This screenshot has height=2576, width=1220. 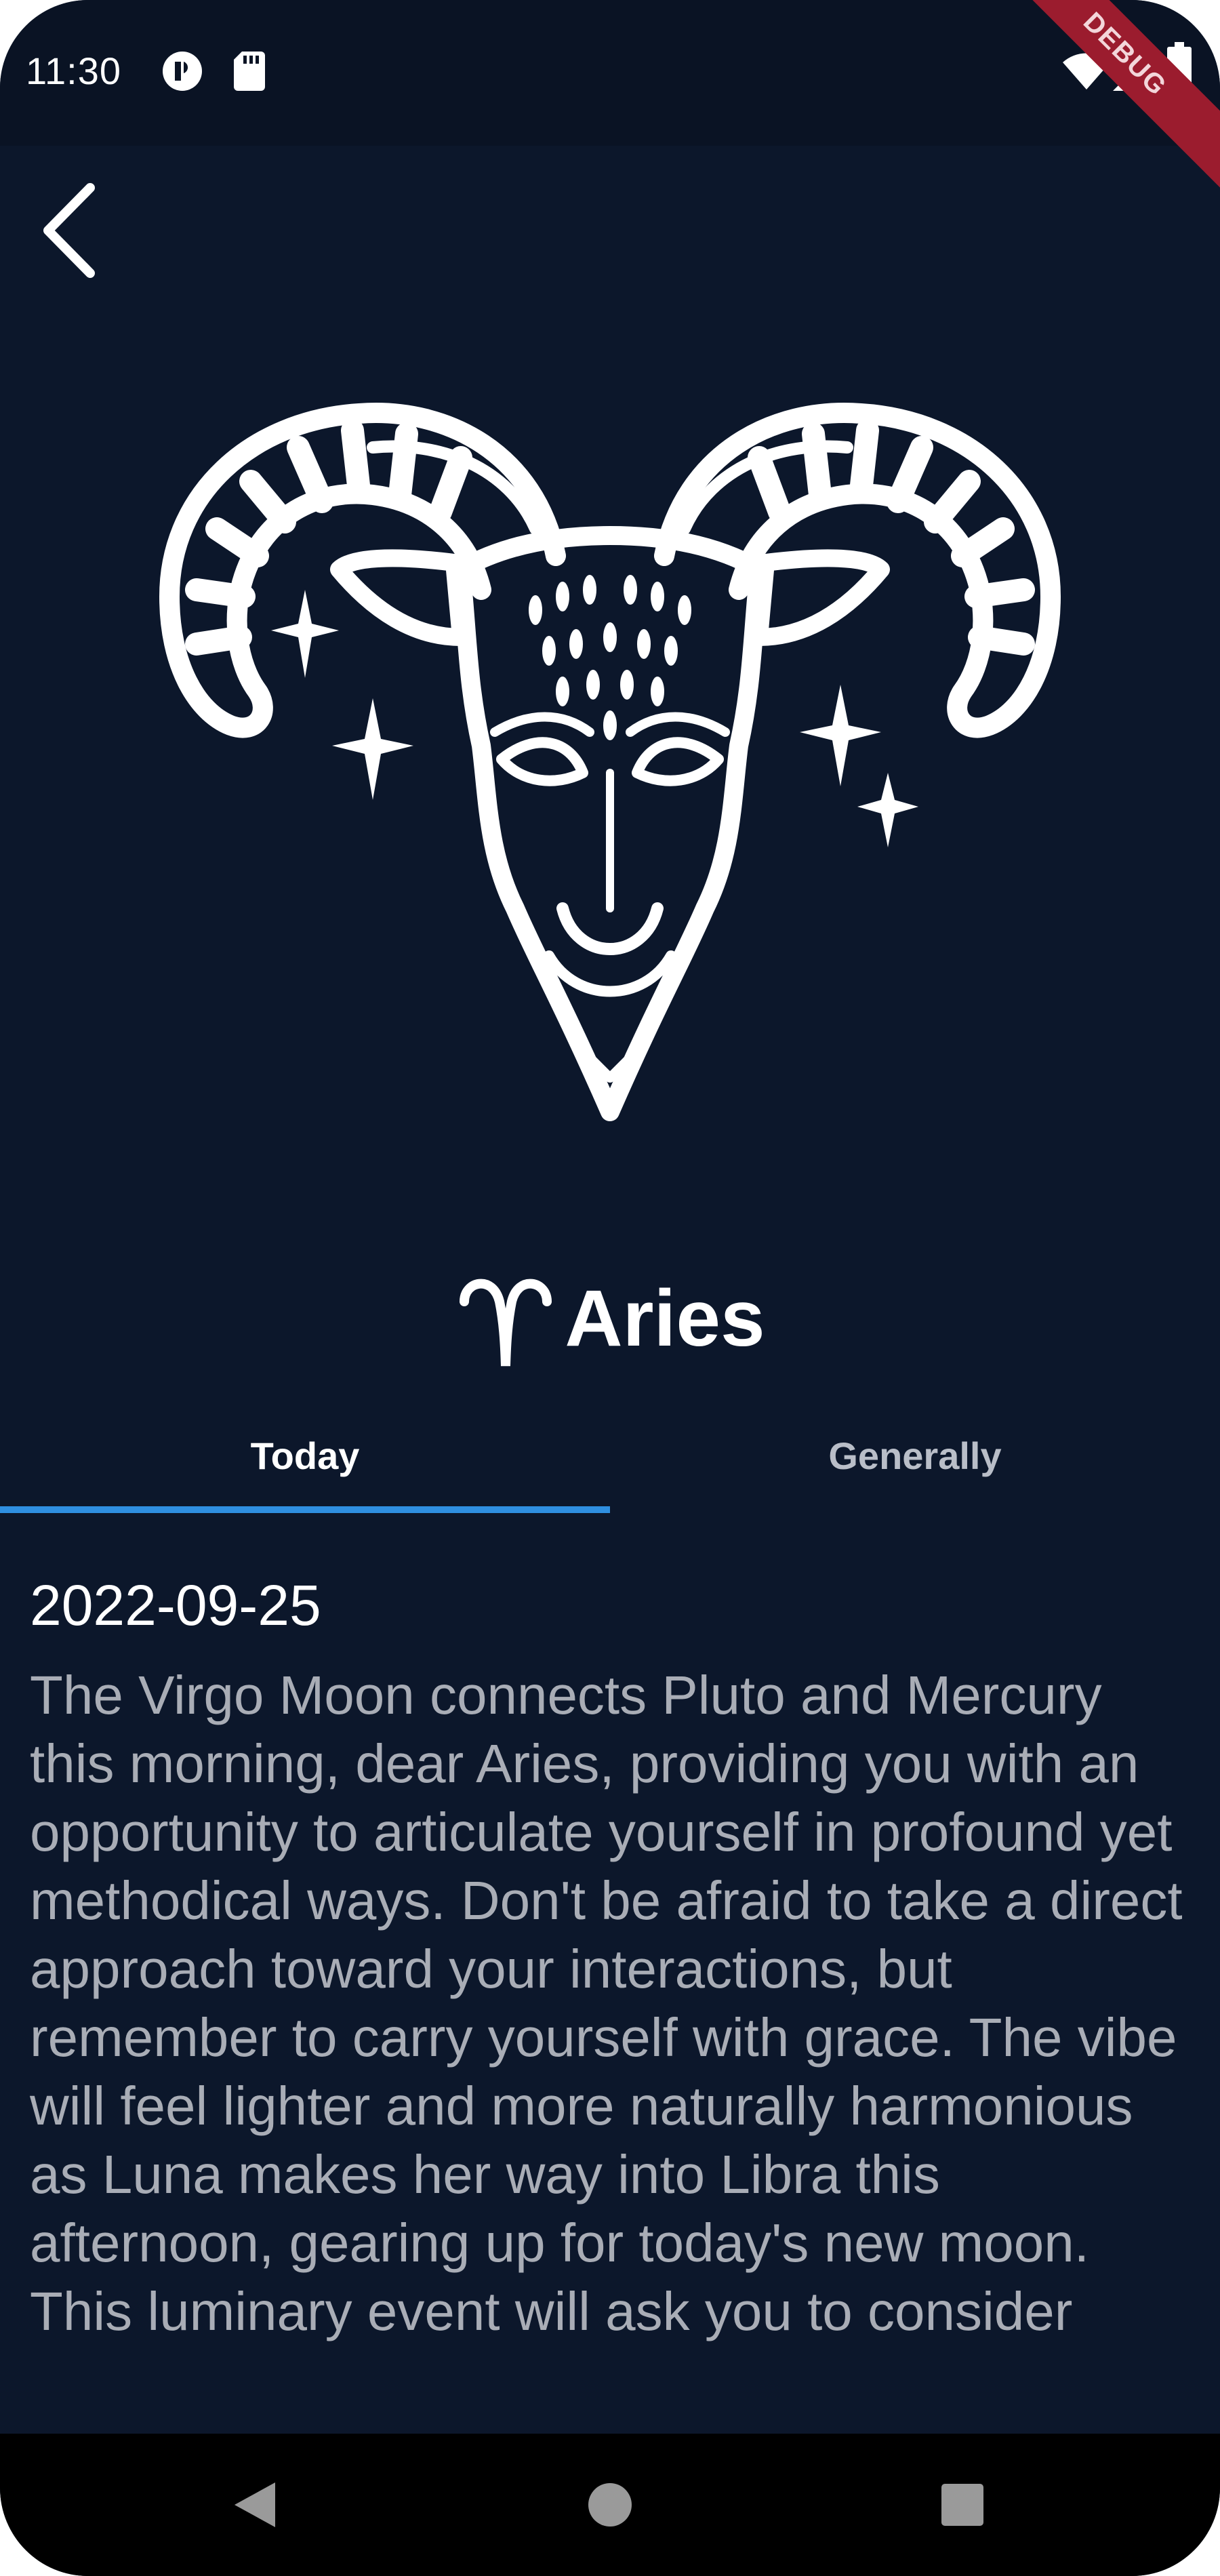 What do you see at coordinates (1100, 99) in the screenshot?
I see `debug-banner: DEBUG` at bounding box center [1100, 99].